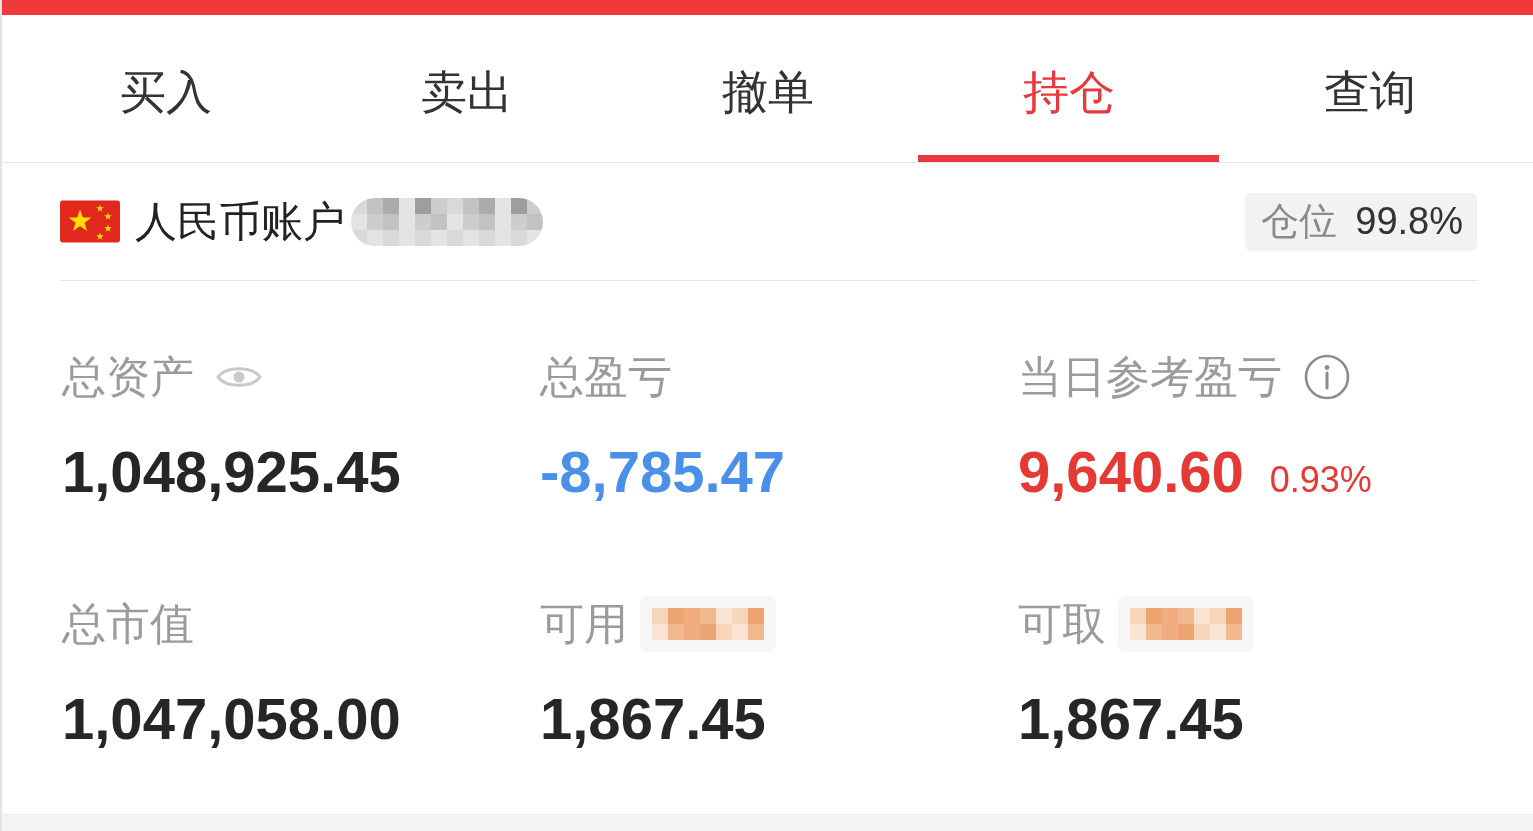 The height and width of the screenshot is (831, 1533). I want to click on metric-label: 总盈亏, so click(606, 377).